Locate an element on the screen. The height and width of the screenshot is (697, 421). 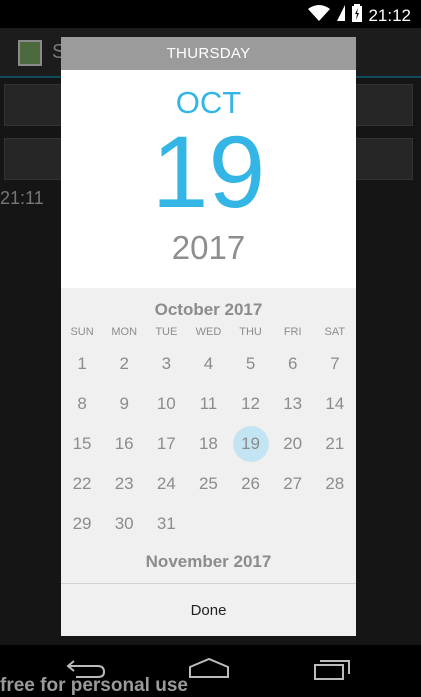
day-cell: 25 is located at coordinates (208, 484).